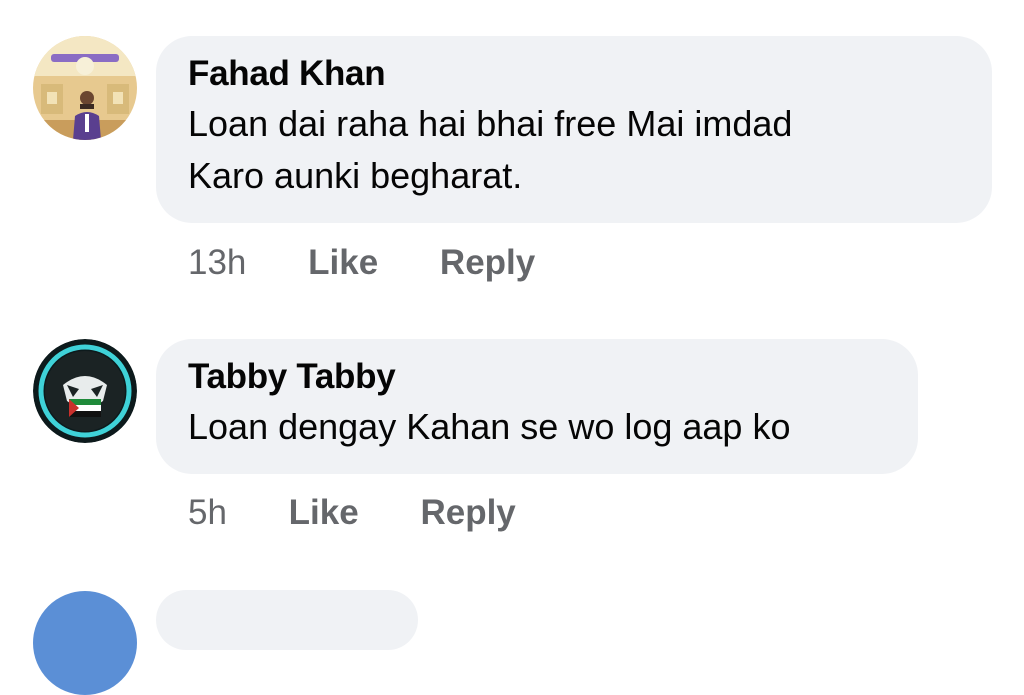  I want to click on comment-text-line: Karo aunki begharat., so click(355, 175).